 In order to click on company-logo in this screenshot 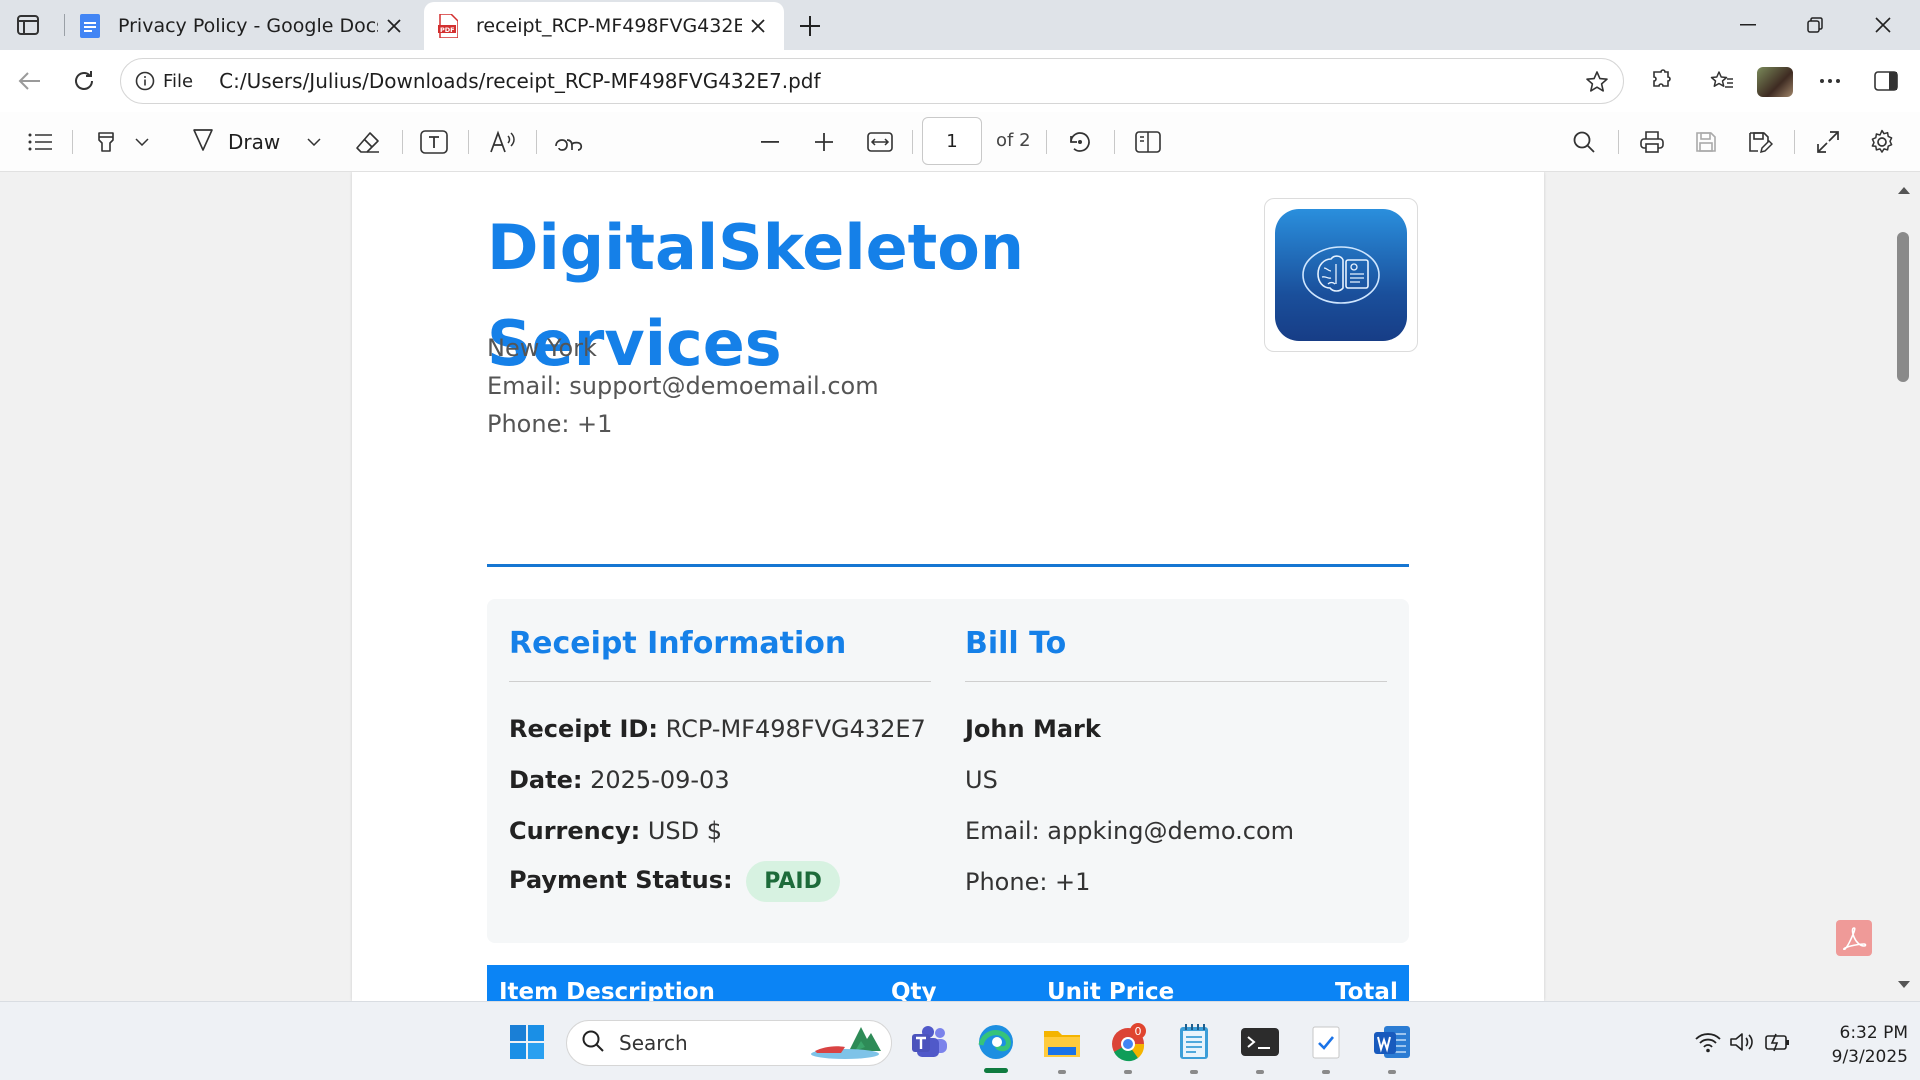, I will do `click(1341, 275)`.